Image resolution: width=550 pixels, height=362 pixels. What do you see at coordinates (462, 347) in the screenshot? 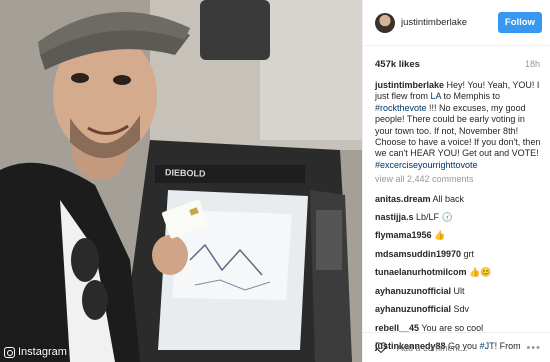
I see `add-comment-input` at bounding box center [462, 347].